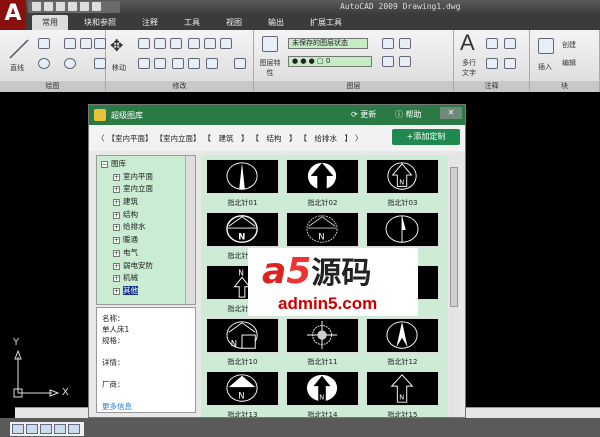 This screenshot has height=437, width=600. I want to click on trim-icon, so click(176, 43).